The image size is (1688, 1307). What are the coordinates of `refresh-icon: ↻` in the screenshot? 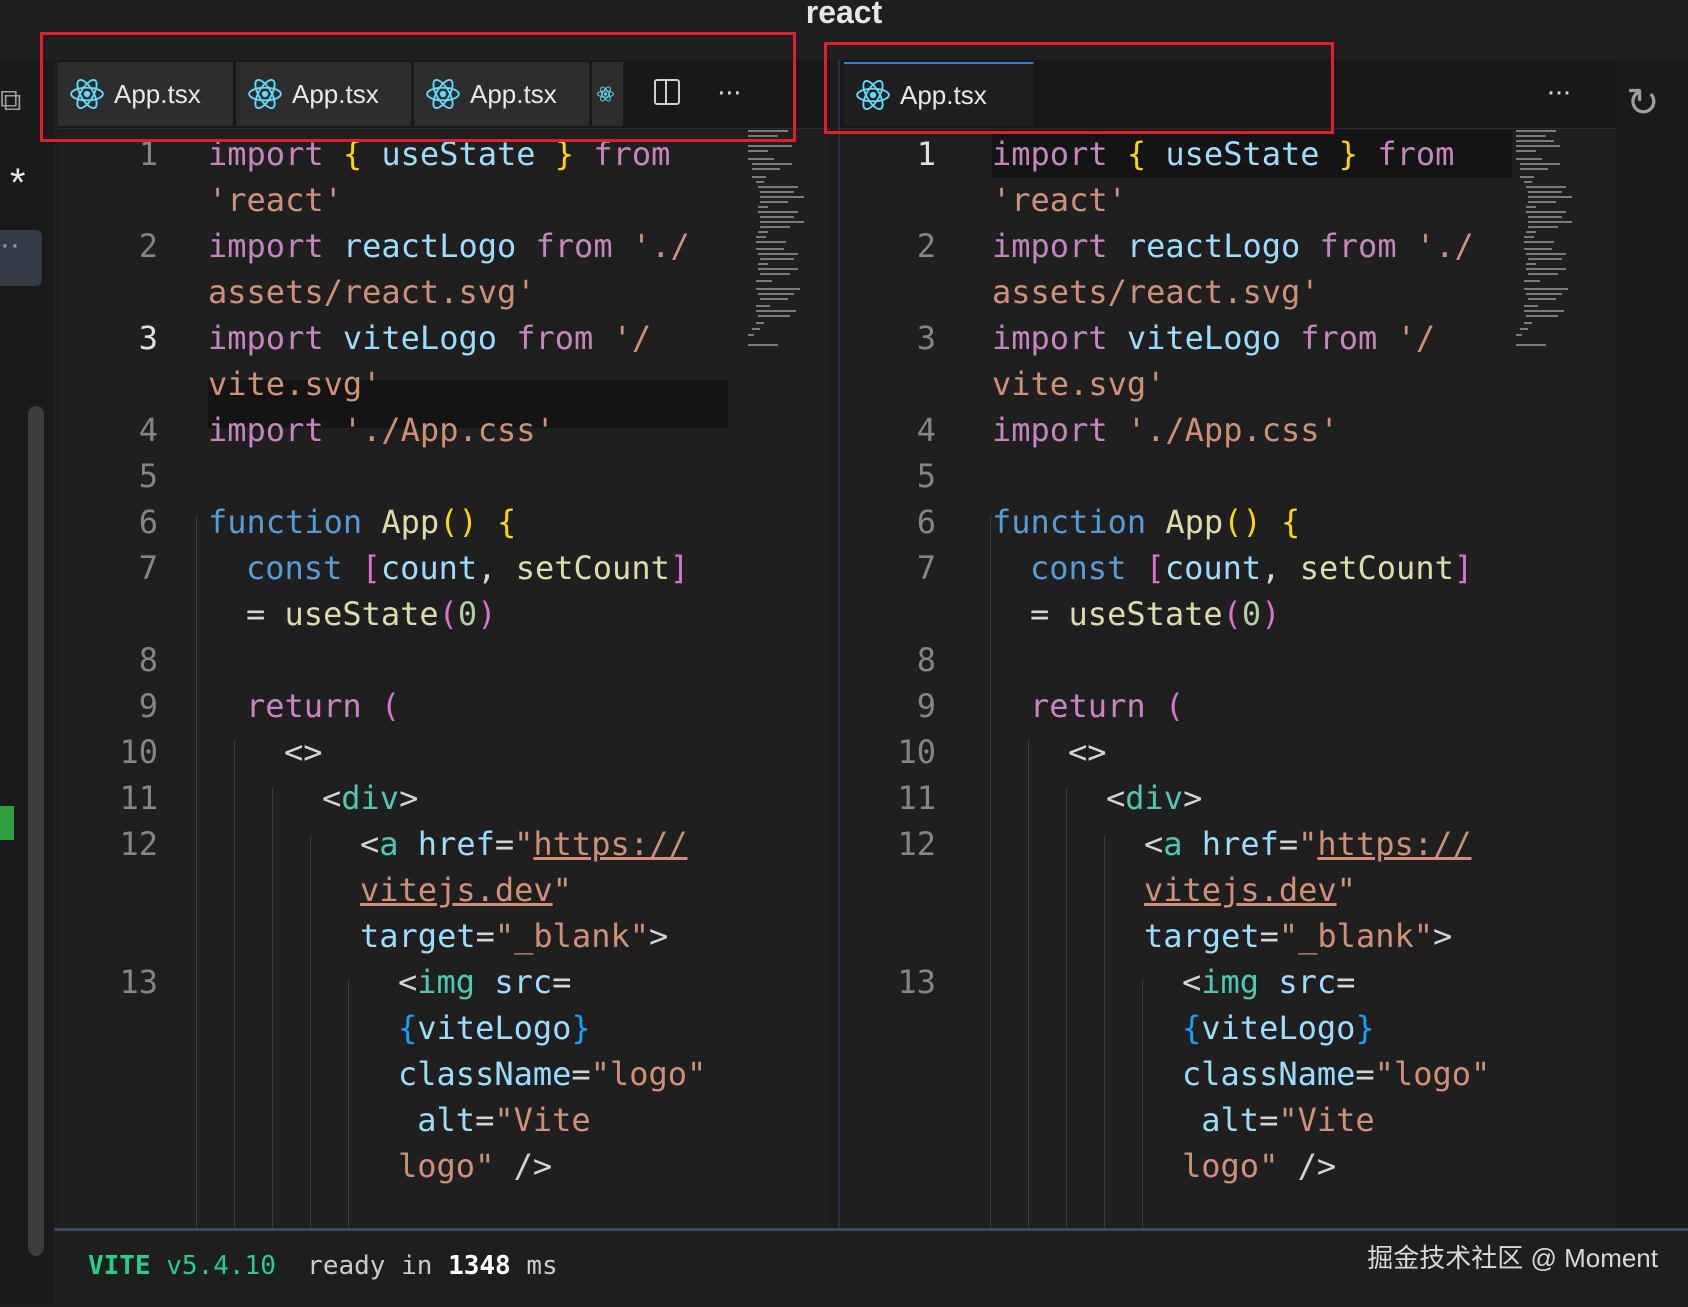 It's located at (1643, 103).